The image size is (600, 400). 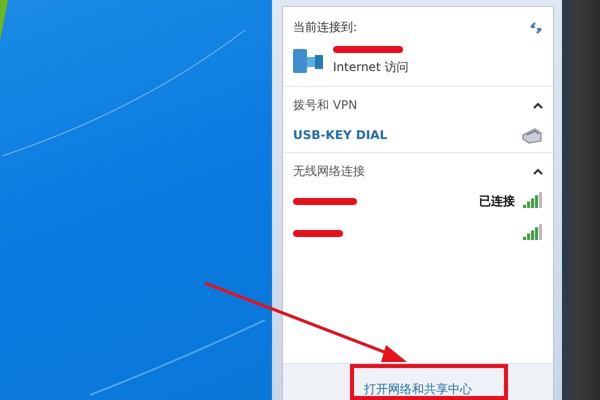 What do you see at coordinates (418, 389) in the screenshot?
I see `network-sharing-center-link: 打开网络和共享中心` at bounding box center [418, 389].